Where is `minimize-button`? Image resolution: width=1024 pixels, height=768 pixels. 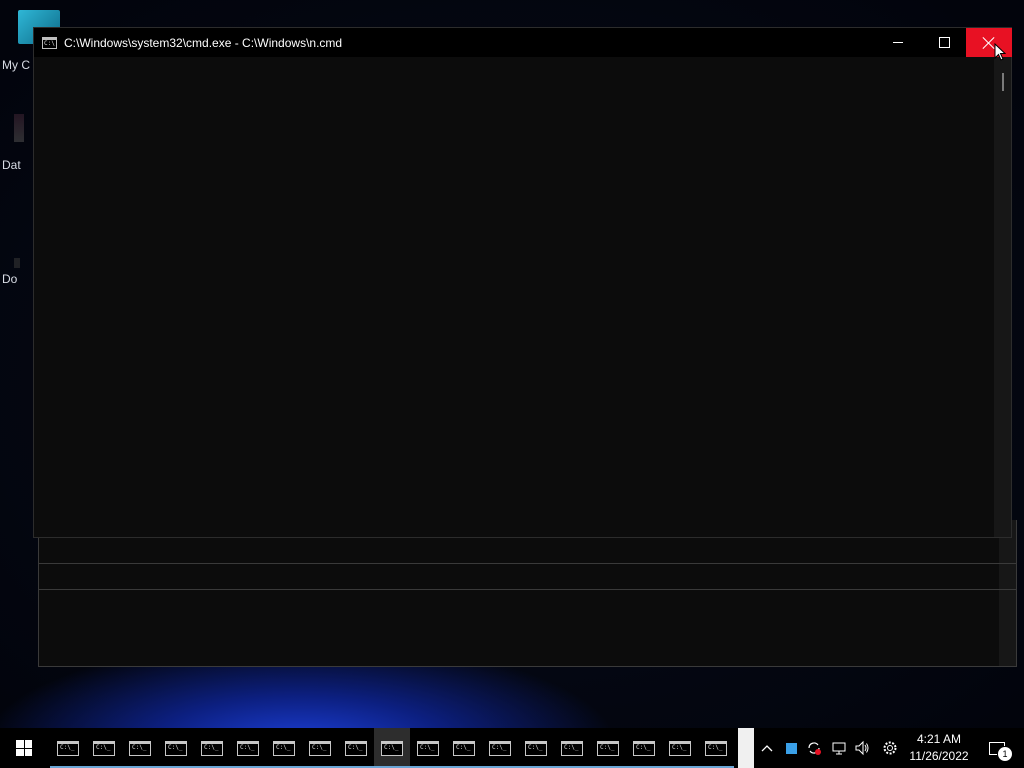 minimize-button is located at coordinates (898, 42).